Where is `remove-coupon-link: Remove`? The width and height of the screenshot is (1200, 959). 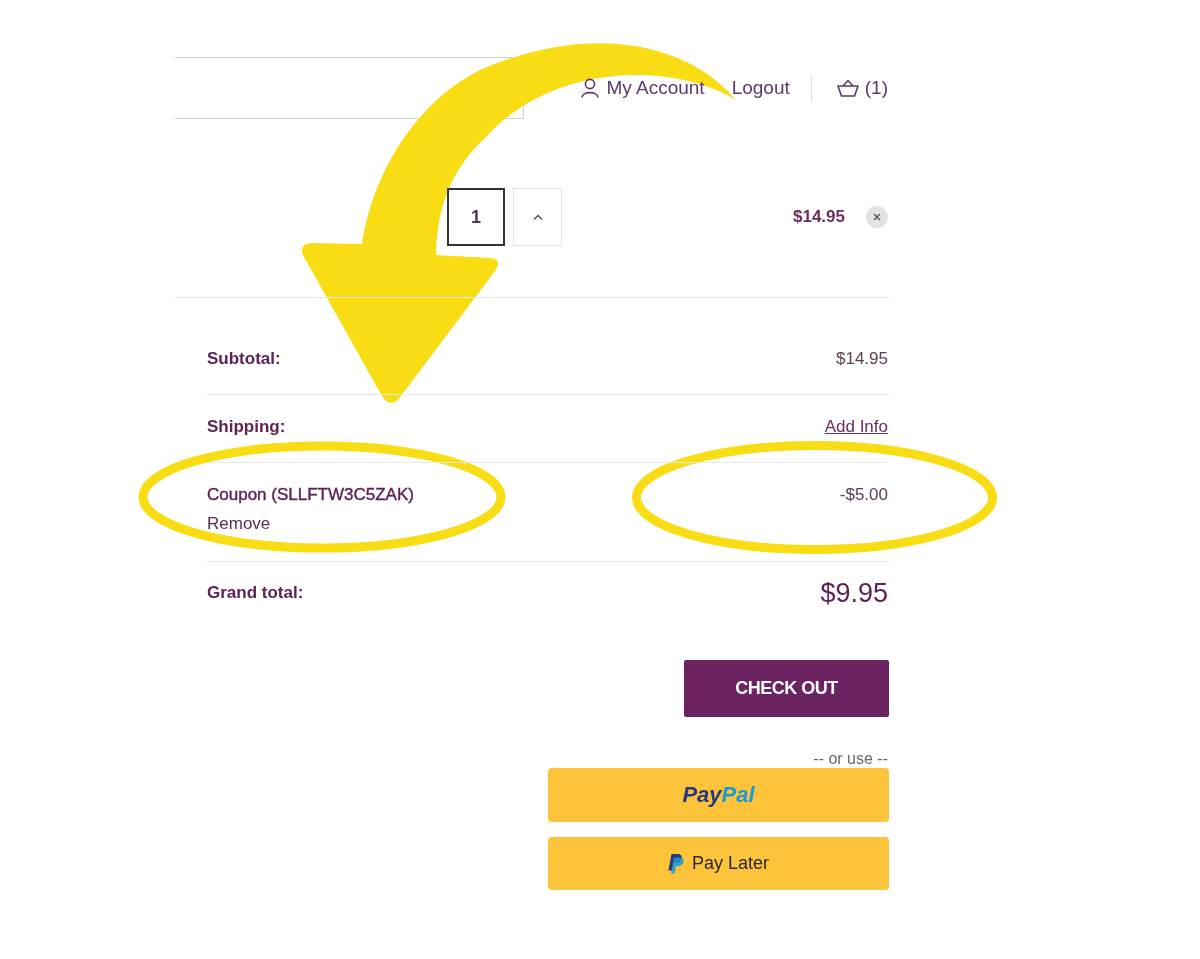
remove-coupon-link: Remove is located at coordinates (310, 524).